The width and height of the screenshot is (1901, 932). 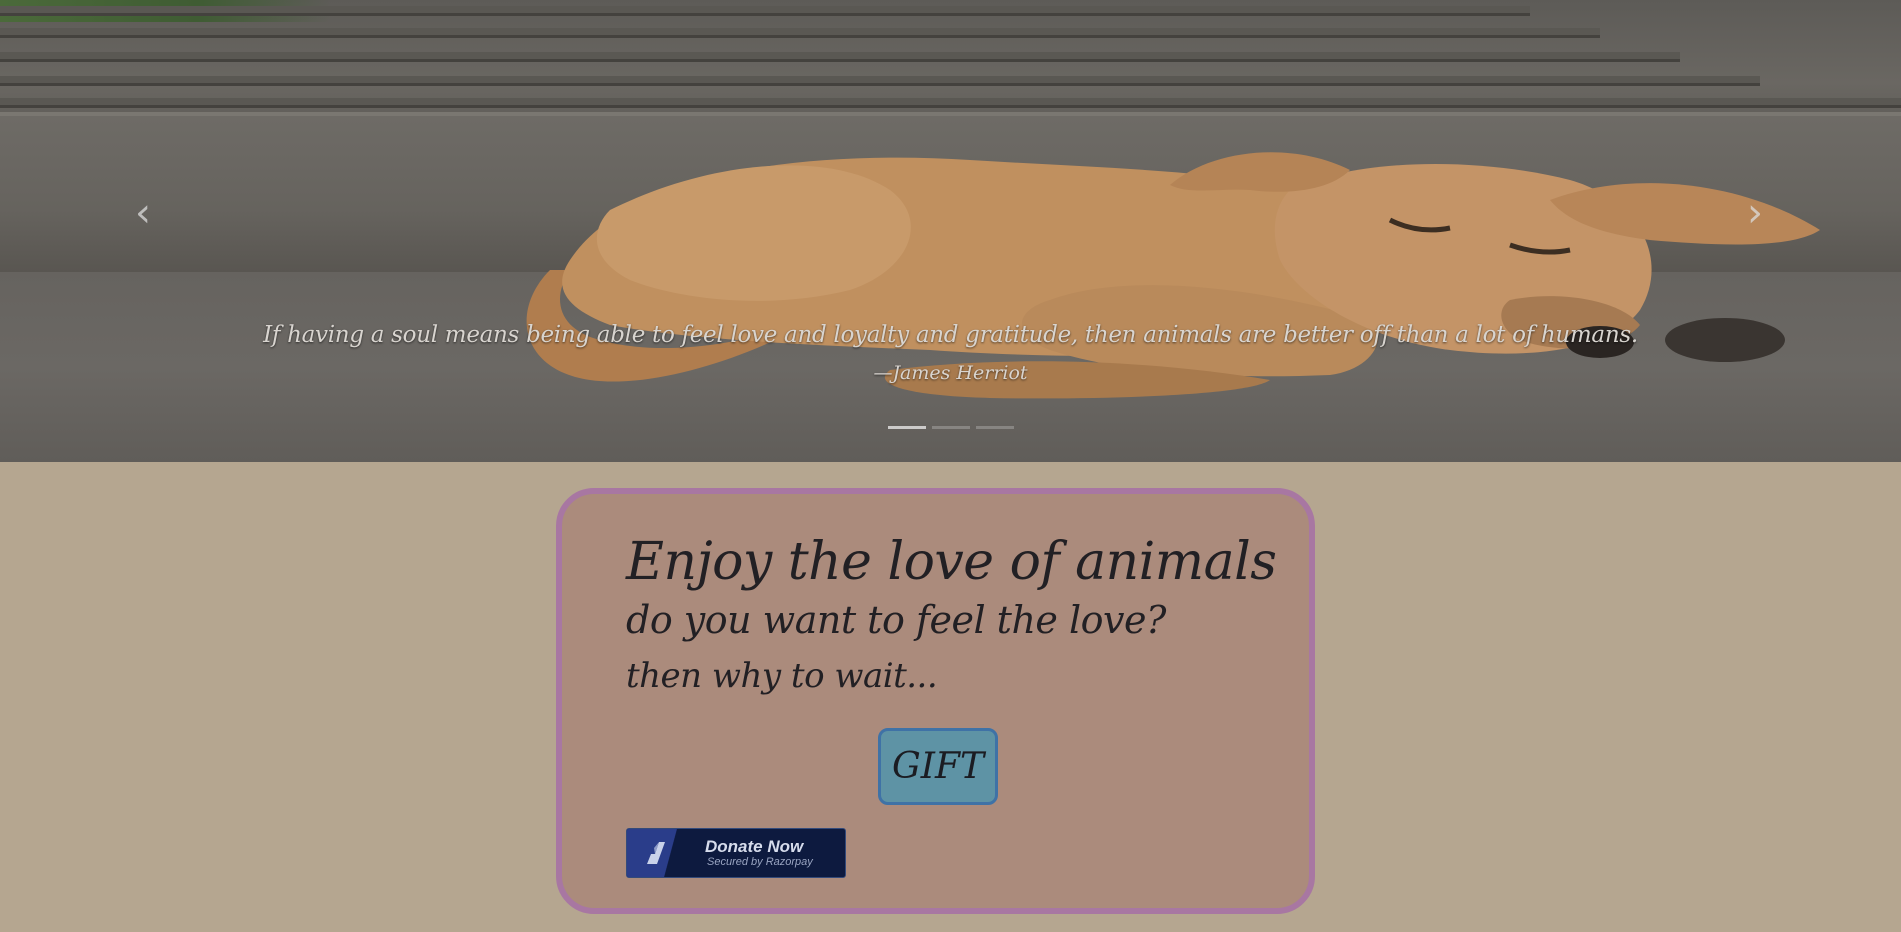 I want to click on carousel-indicators, so click(x=950, y=427).